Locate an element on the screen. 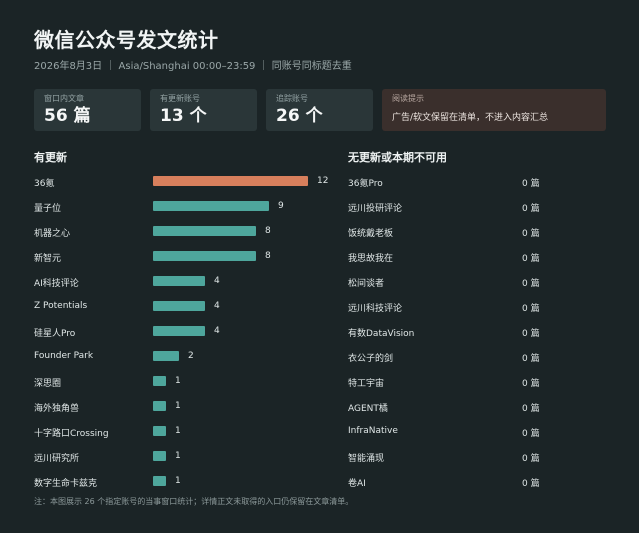  card-label: 阅读提示 is located at coordinates (408, 98).